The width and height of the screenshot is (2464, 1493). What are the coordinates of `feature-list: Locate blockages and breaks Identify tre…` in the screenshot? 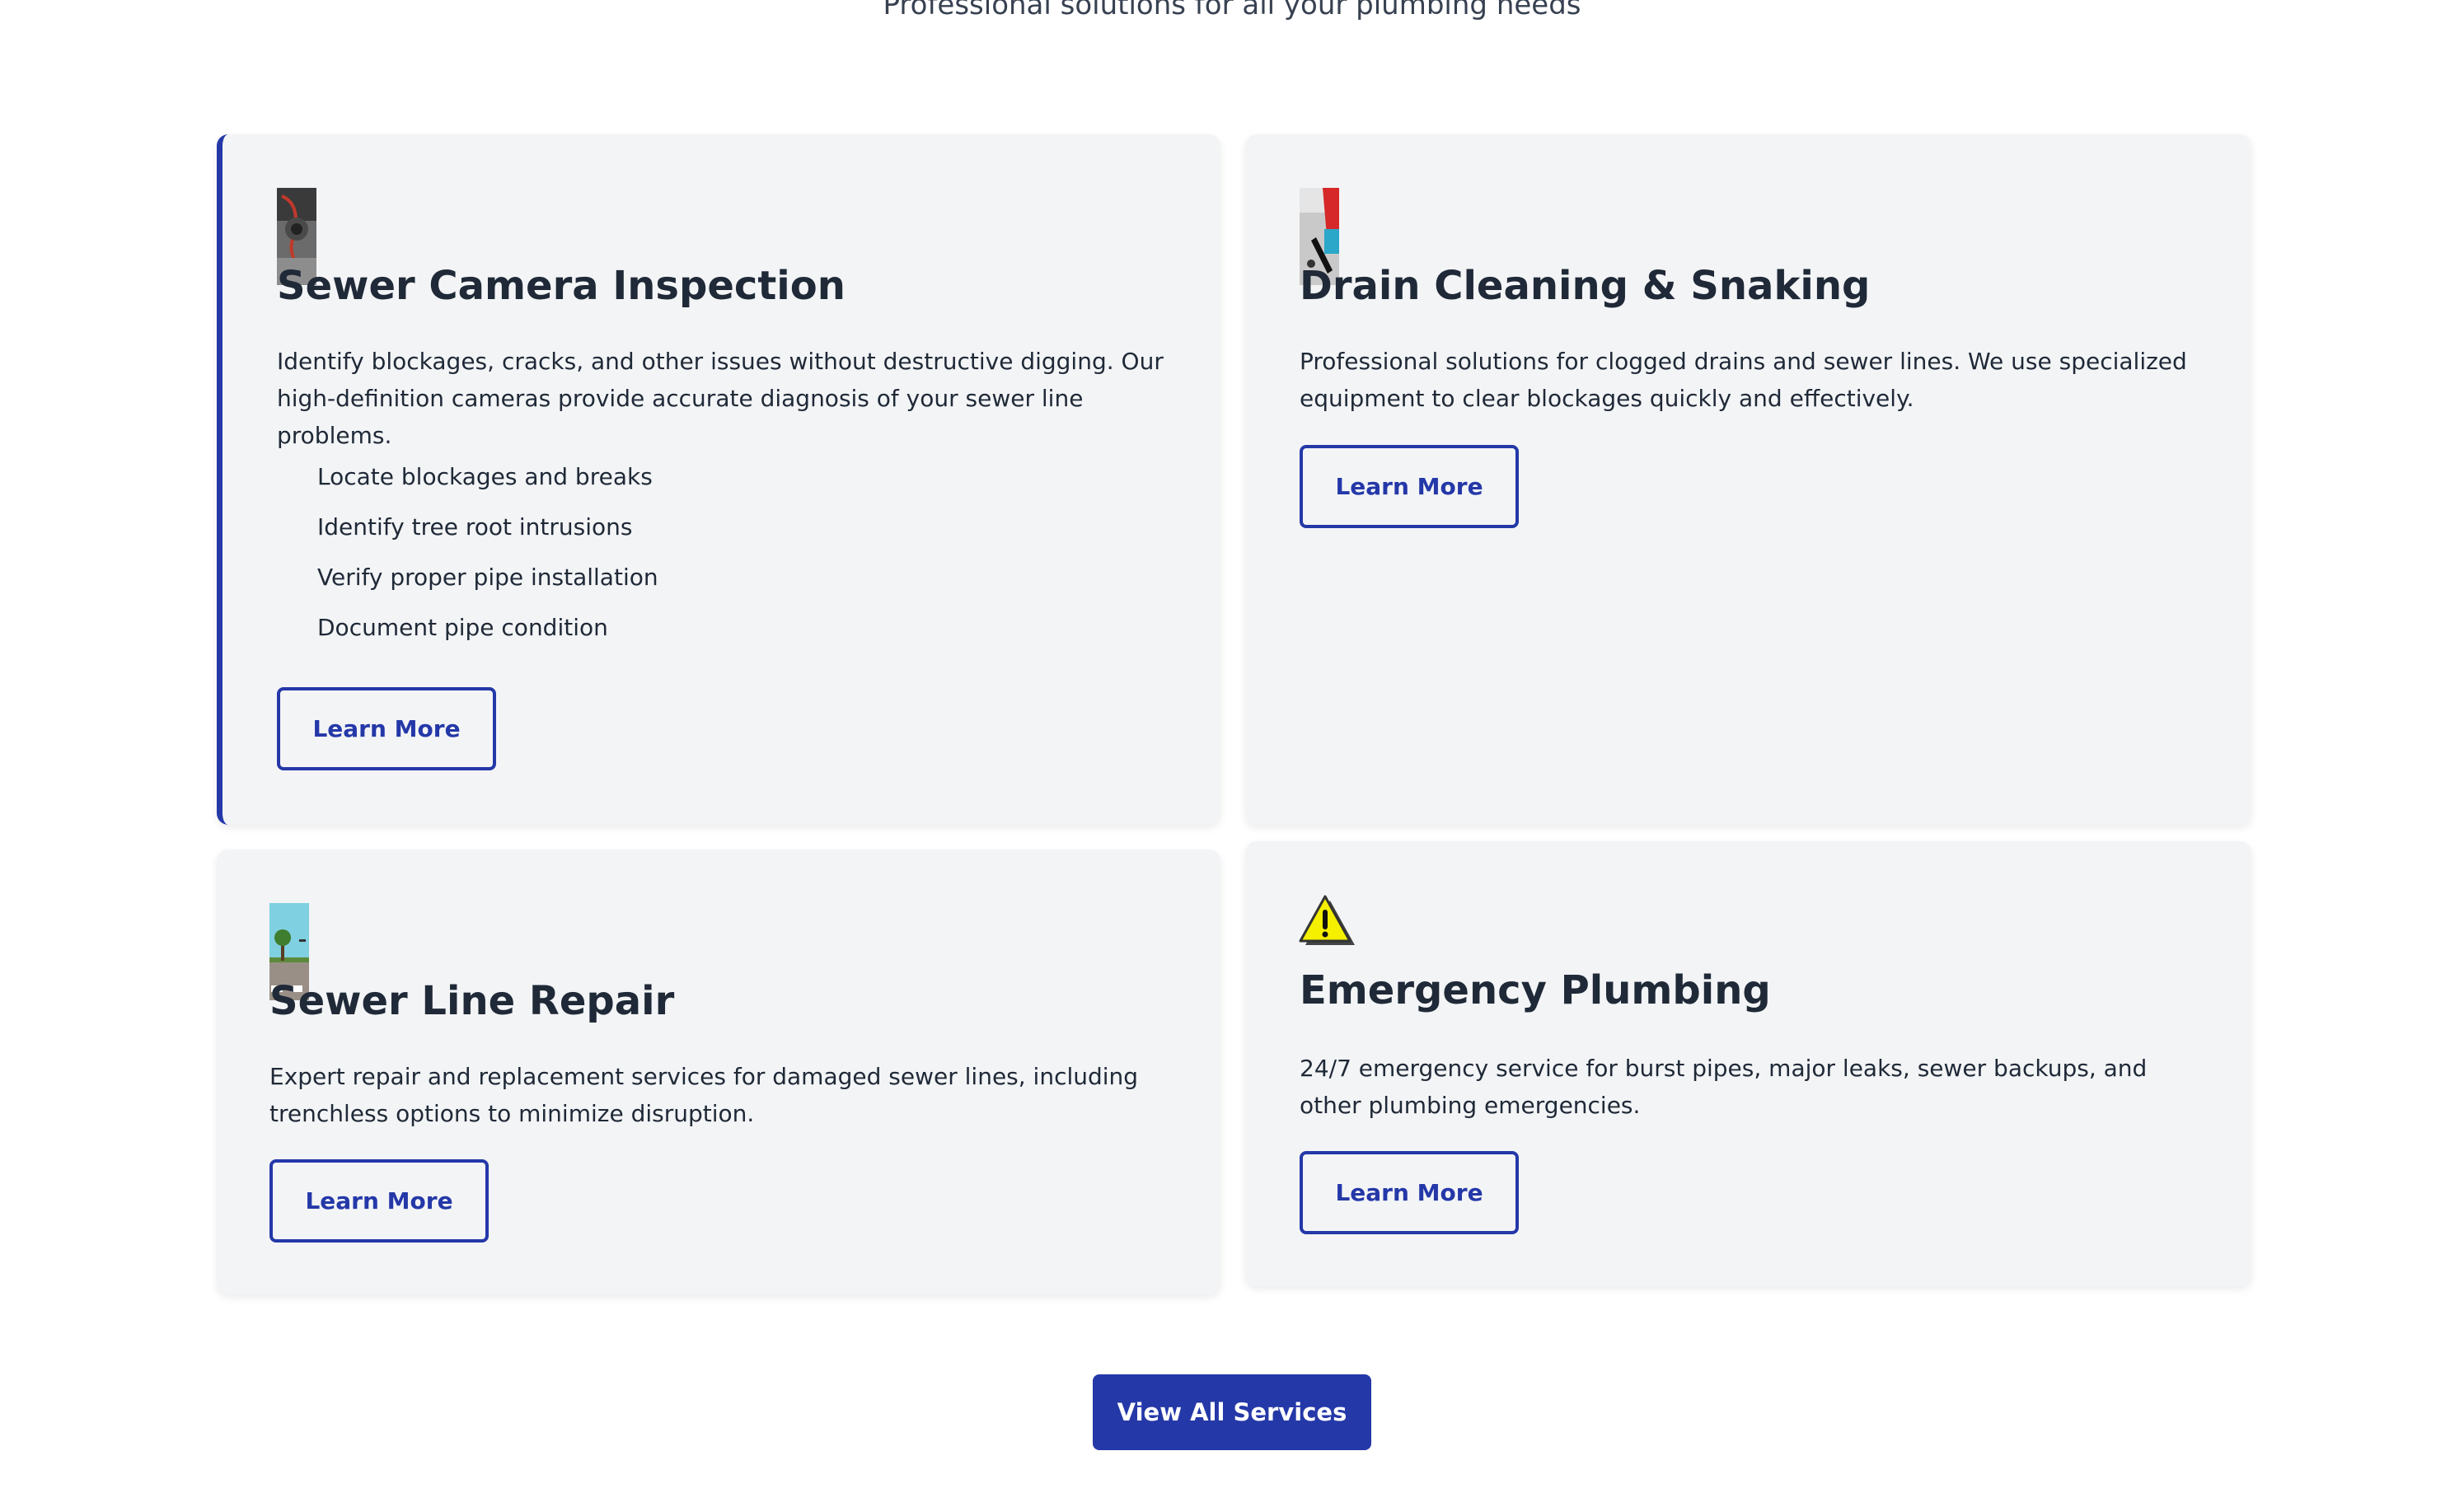 It's located at (488, 552).